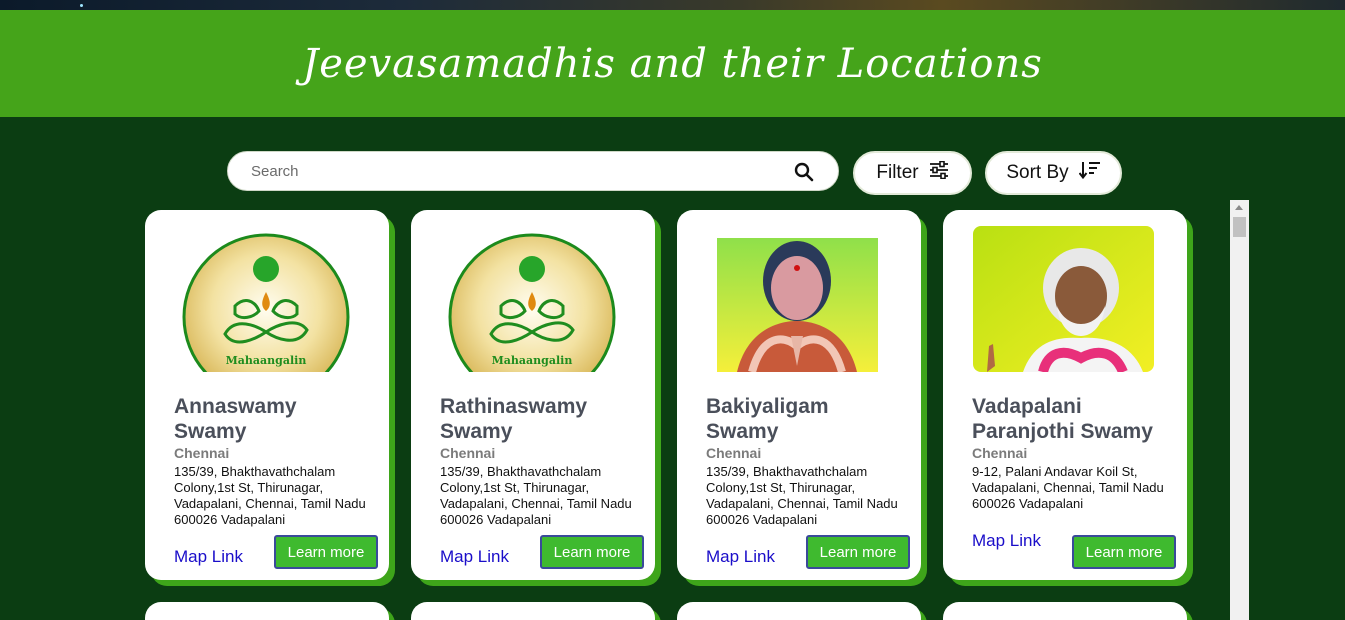 The width and height of the screenshot is (1345, 620). I want to click on scrollbar-thumb, so click(1239, 227).